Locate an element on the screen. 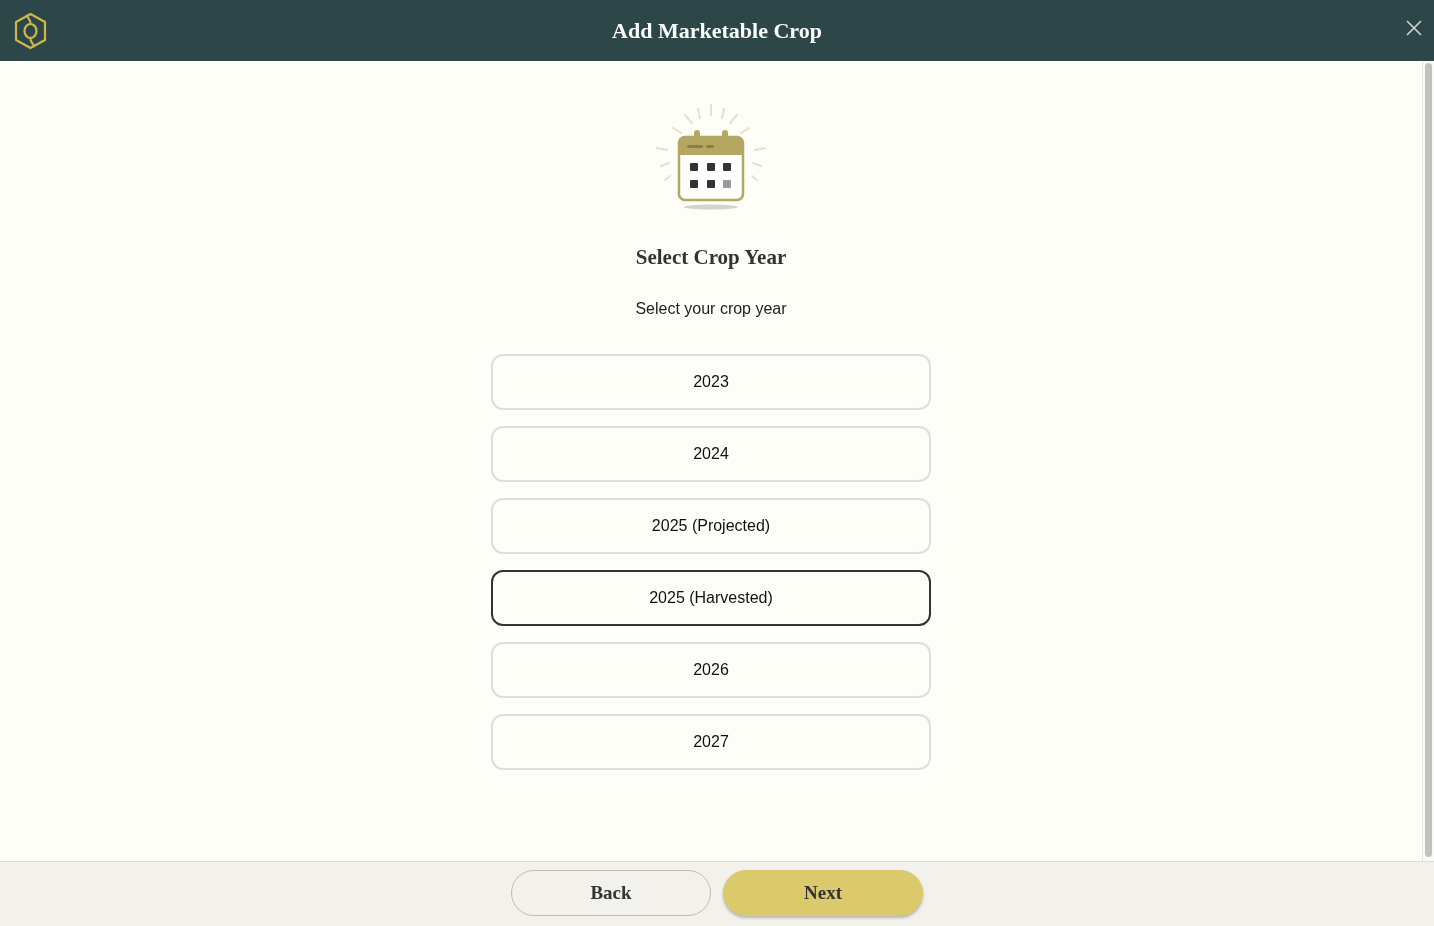  year-option: 2023 is located at coordinates (711, 382).